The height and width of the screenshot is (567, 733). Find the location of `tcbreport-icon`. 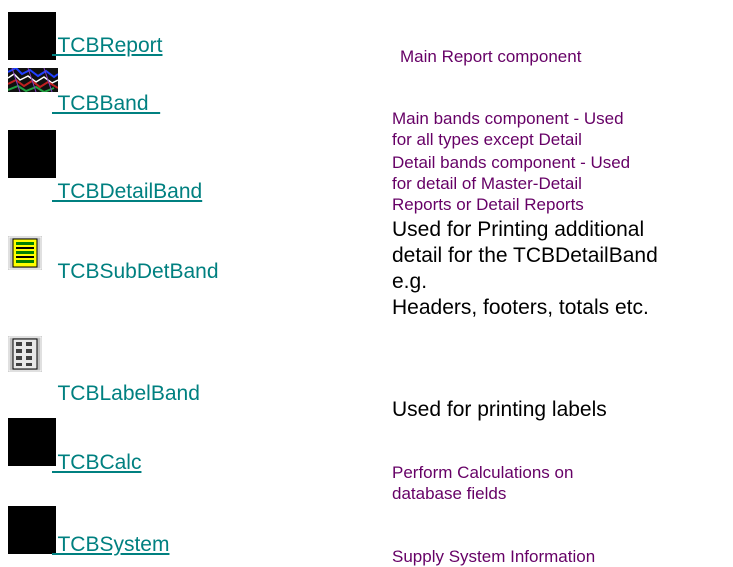

tcbreport-icon is located at coordinates (32, 36).